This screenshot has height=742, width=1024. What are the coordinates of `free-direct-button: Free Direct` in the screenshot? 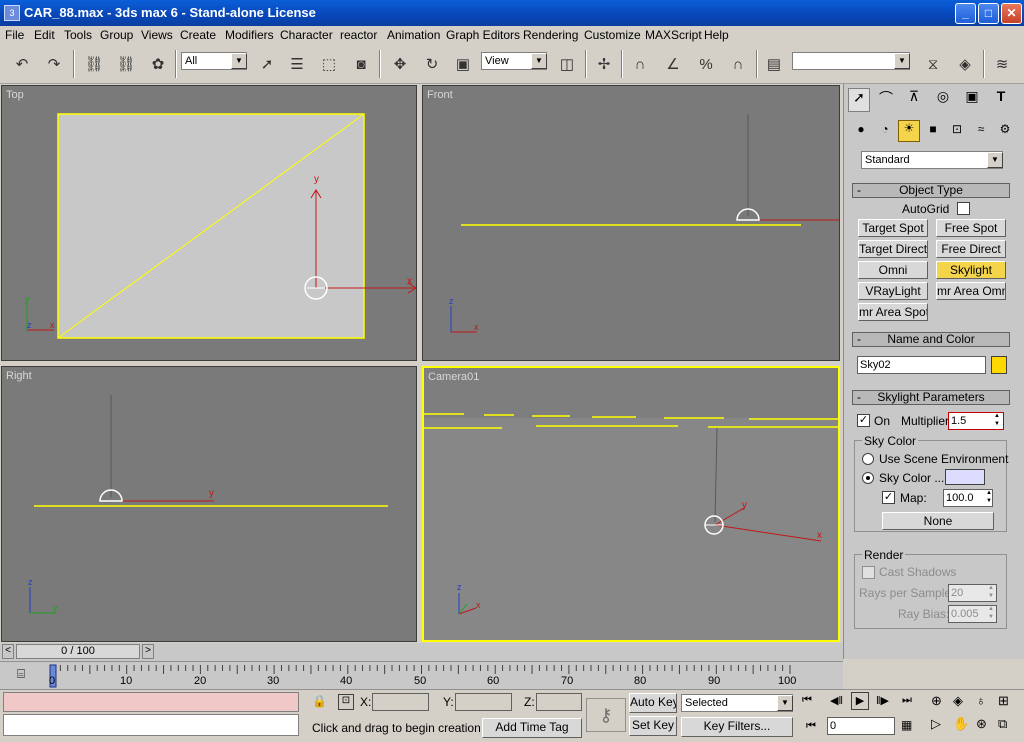 It's located at (971, 249).